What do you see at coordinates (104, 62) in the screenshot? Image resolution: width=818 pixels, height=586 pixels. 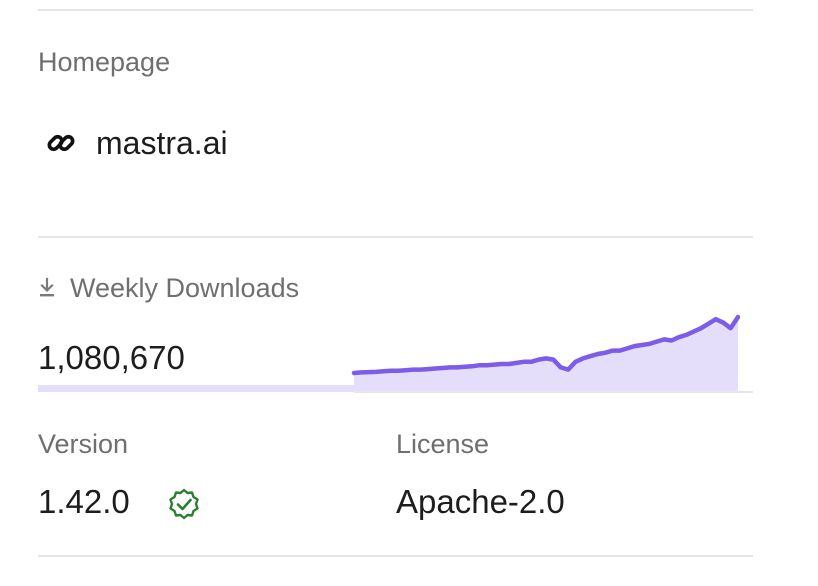 I see `homepage-label: Homepage` at bounding box center [104, 62].